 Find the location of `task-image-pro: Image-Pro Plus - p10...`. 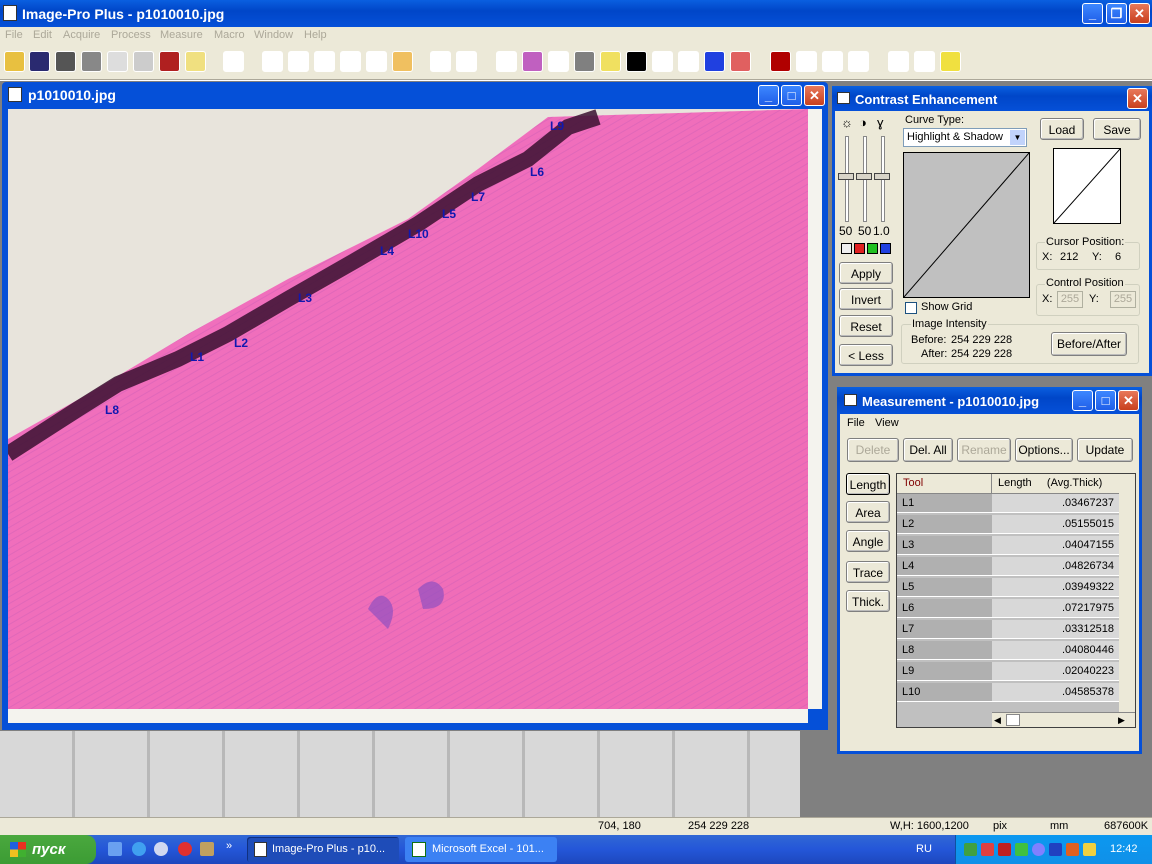

task-image-pro: Image-Pro Plus - p10... is located at coordinates (323, 849).